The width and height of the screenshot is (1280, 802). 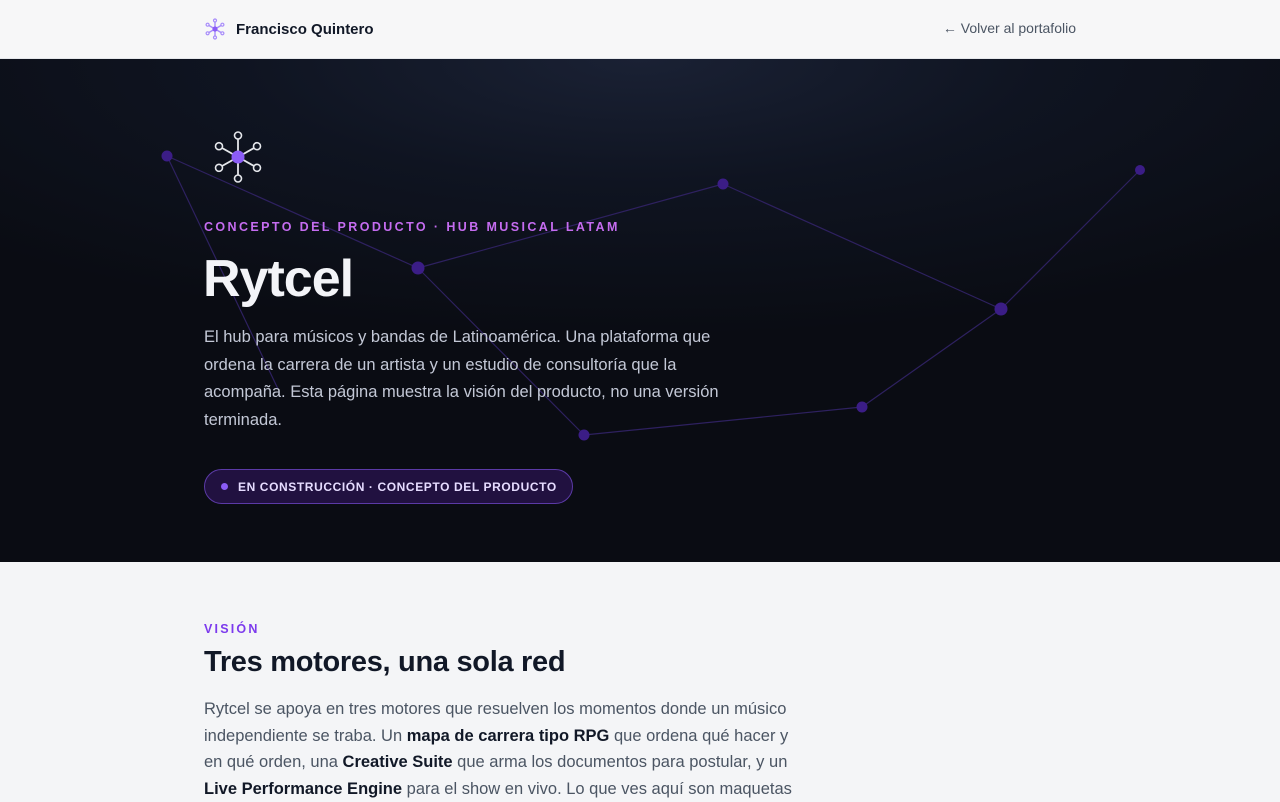 I want to click on vision-highlight: mapa de carrera tipo RPG, so click(x=508, y=735).